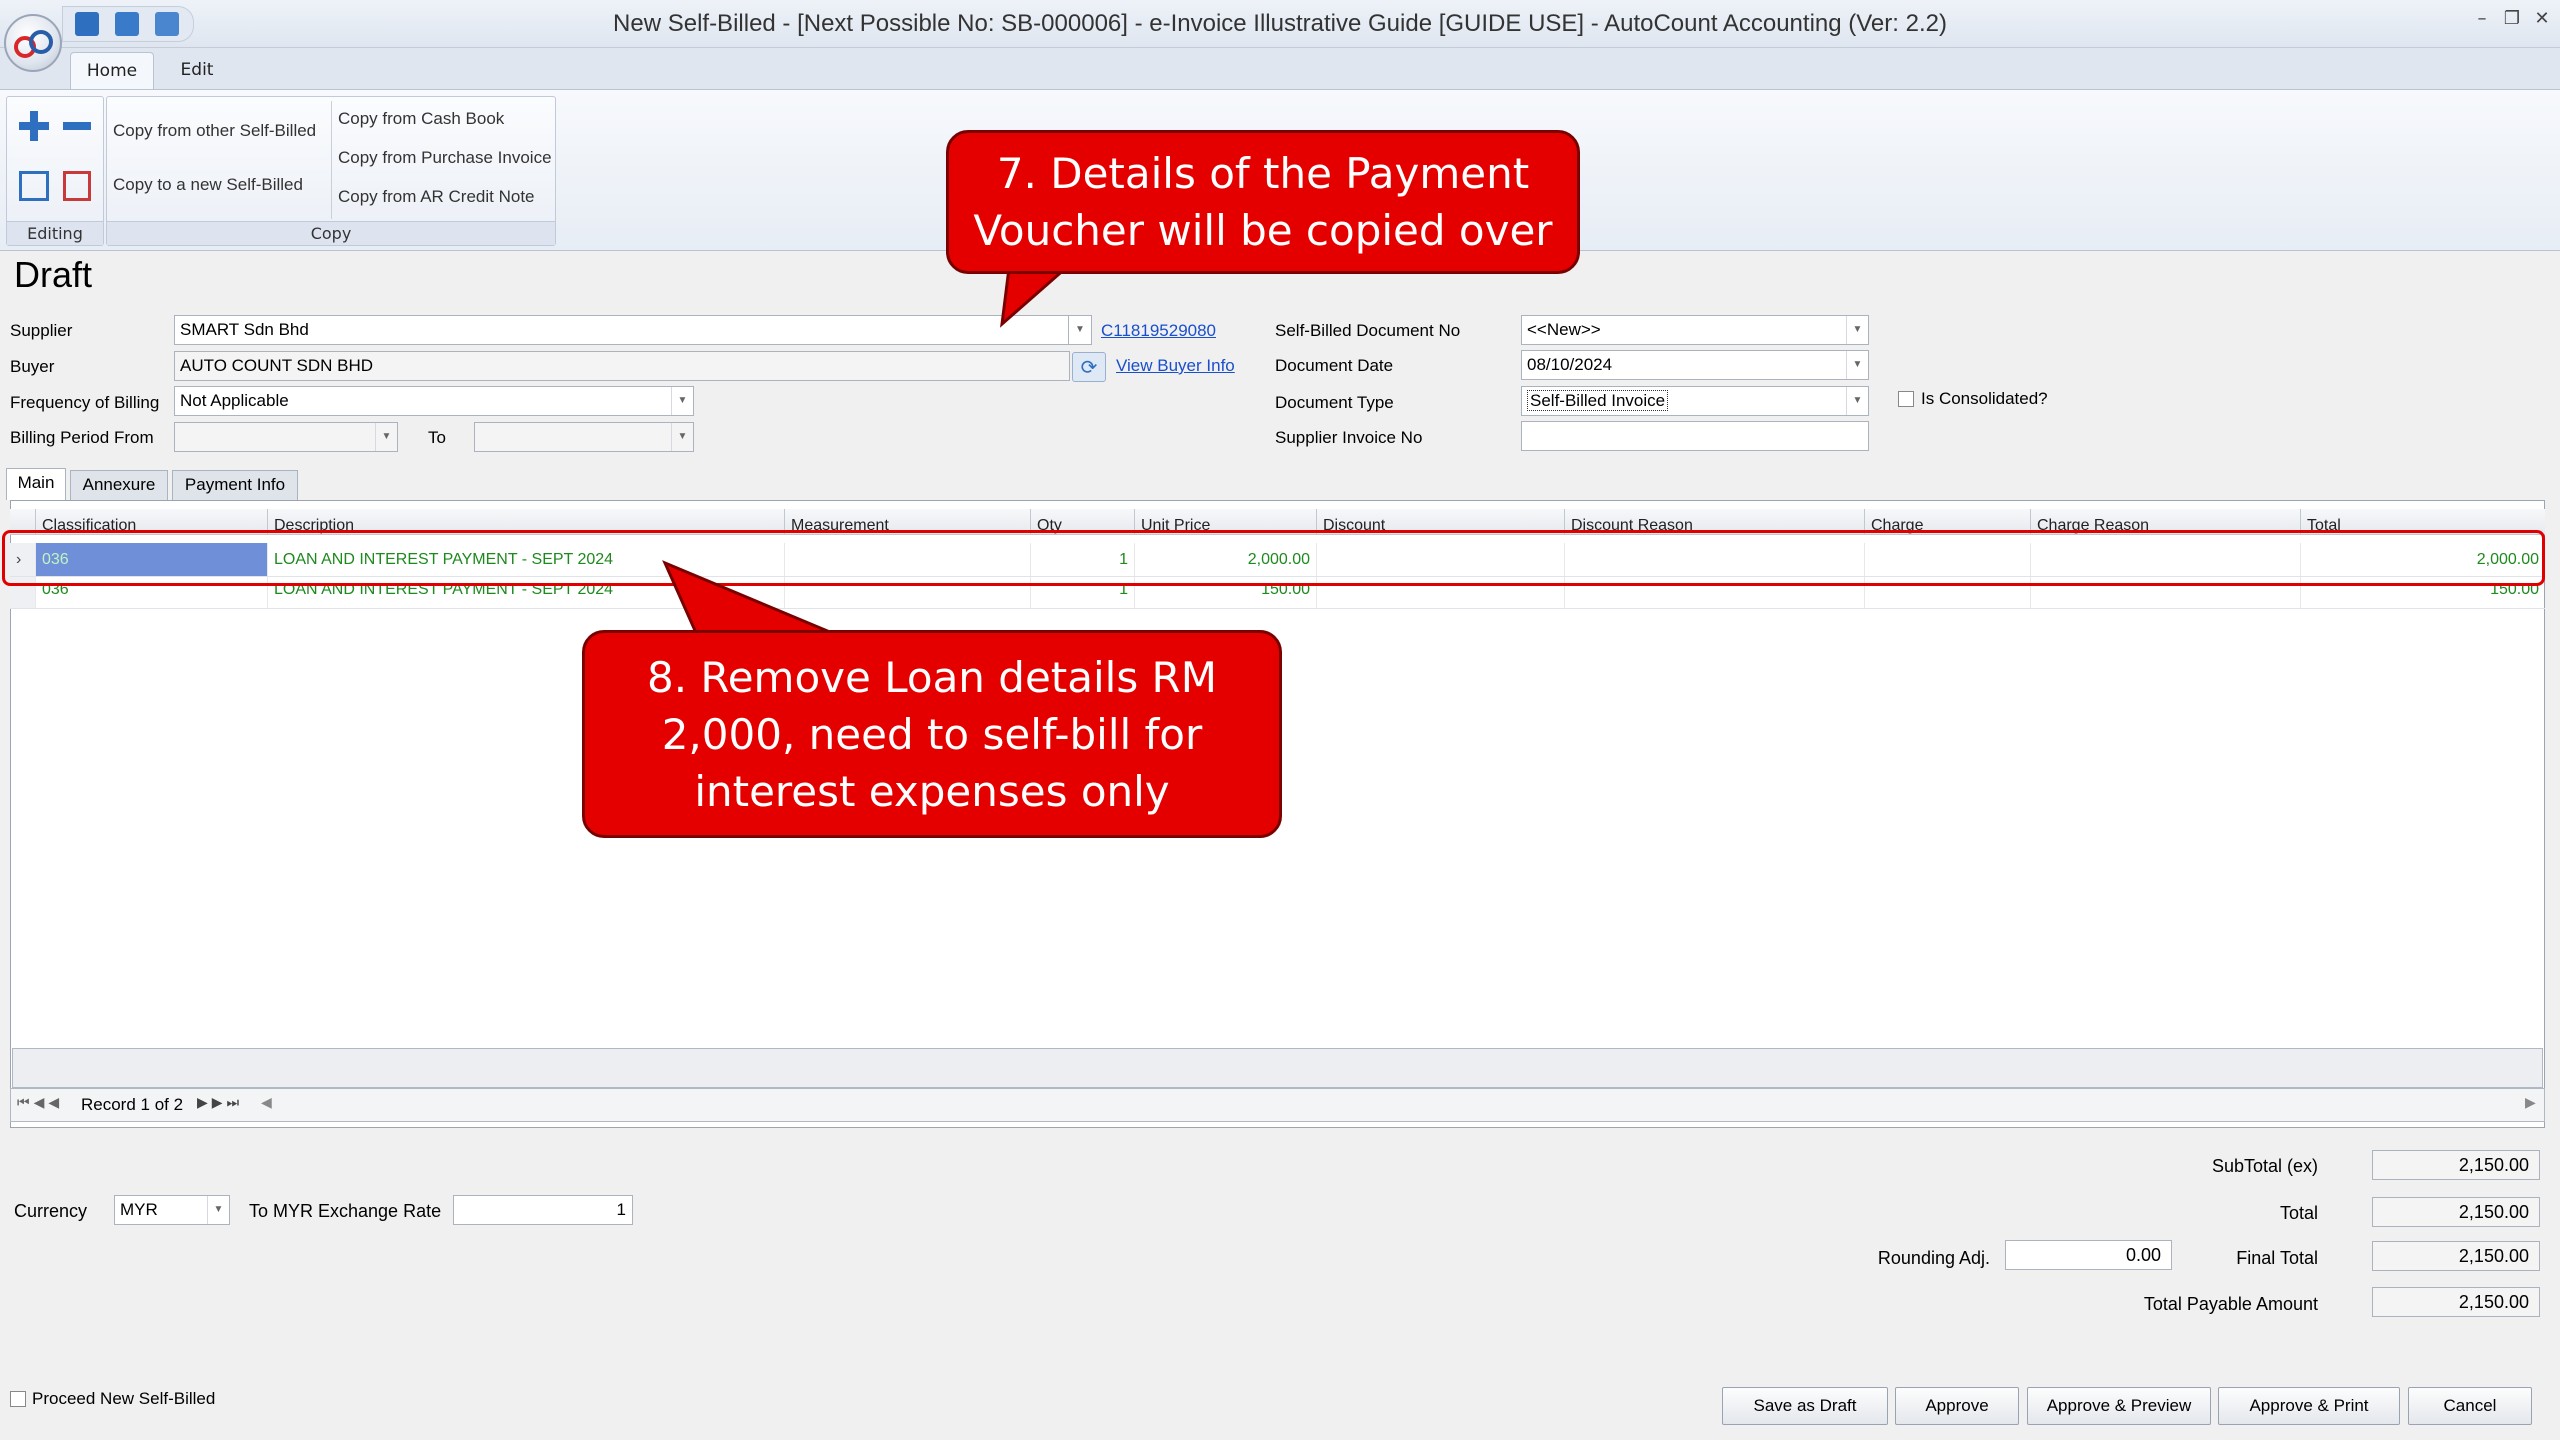 The image size is (2560, 1440). Describe the element at coordinates (584, 437) in the screenshot. I see `billing-to-field: ▼` at that location.